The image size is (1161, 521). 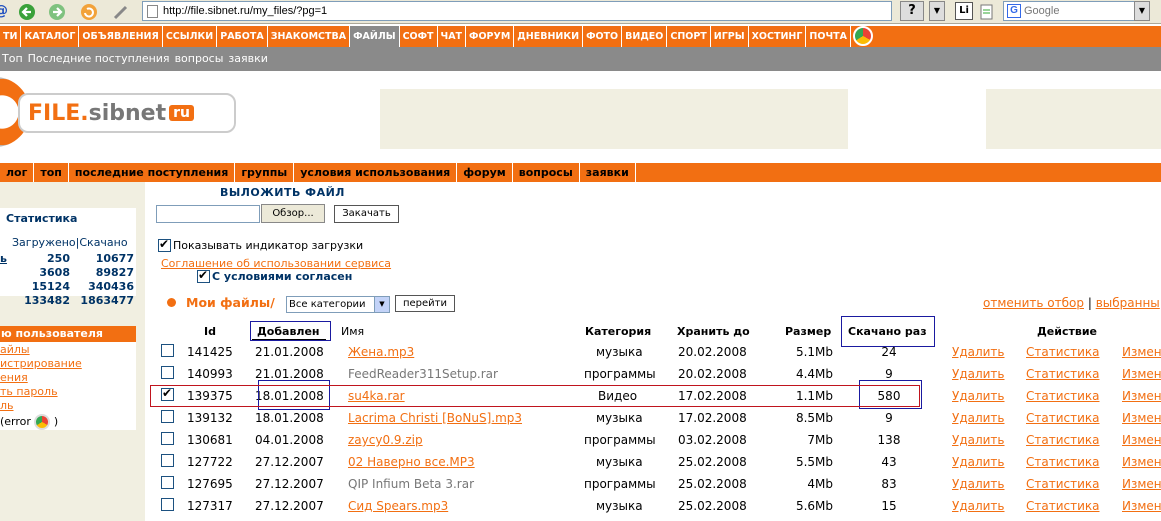 I want to click on section-nav-item: топ, so click(x=51, y=172).